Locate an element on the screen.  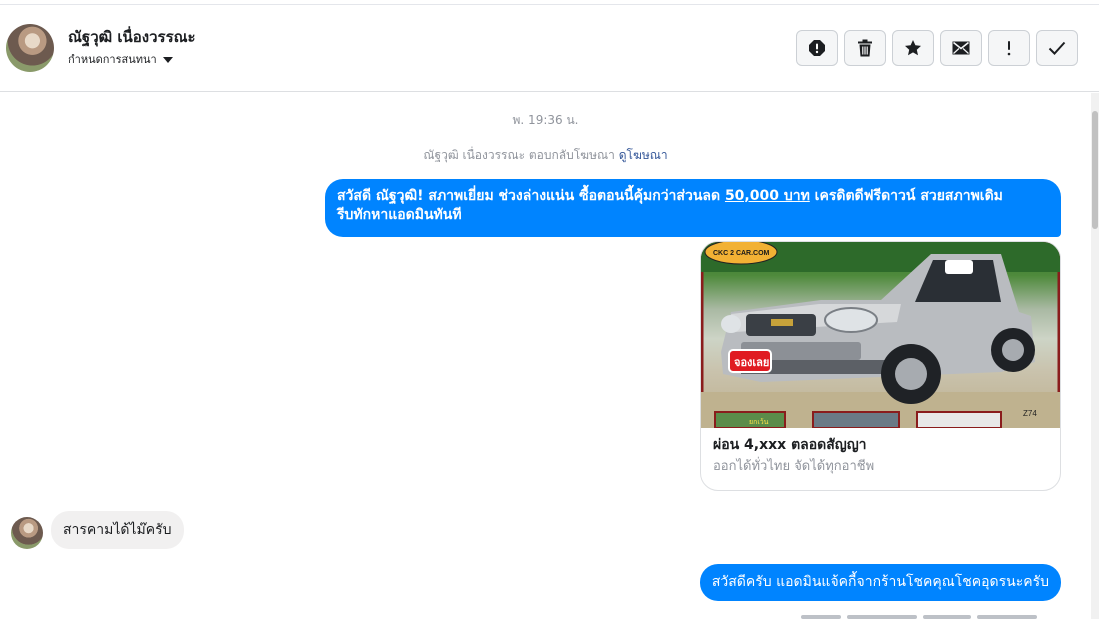
conversation-header: ณัฐวุฒิ เนื่องวรรณะ กำหนดการสนทนา is located at coordinates (549, 48).